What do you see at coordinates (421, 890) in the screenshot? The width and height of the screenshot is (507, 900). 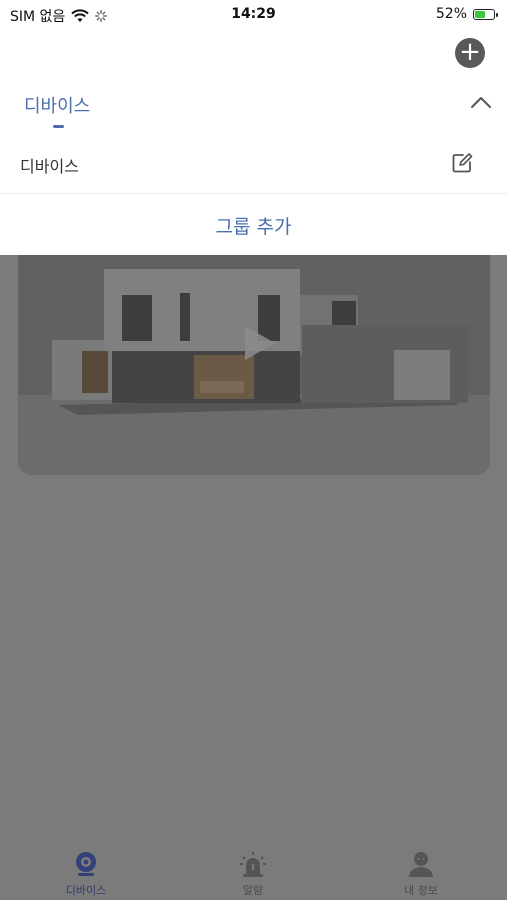 I see `tab-bar-profile-label: 내 정보` at bounding box center [421, 890].